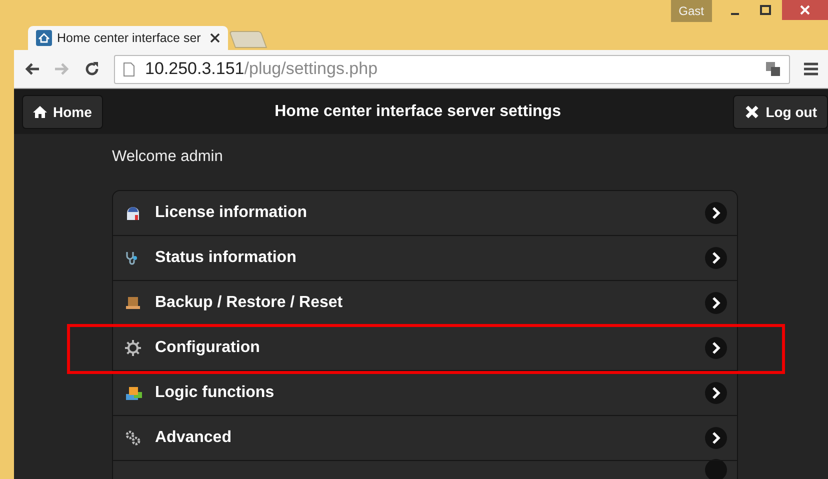  What do you see at coordinates (44, 38) in the screenshot?
I see `house-icon` at bounding box center [44, 38].